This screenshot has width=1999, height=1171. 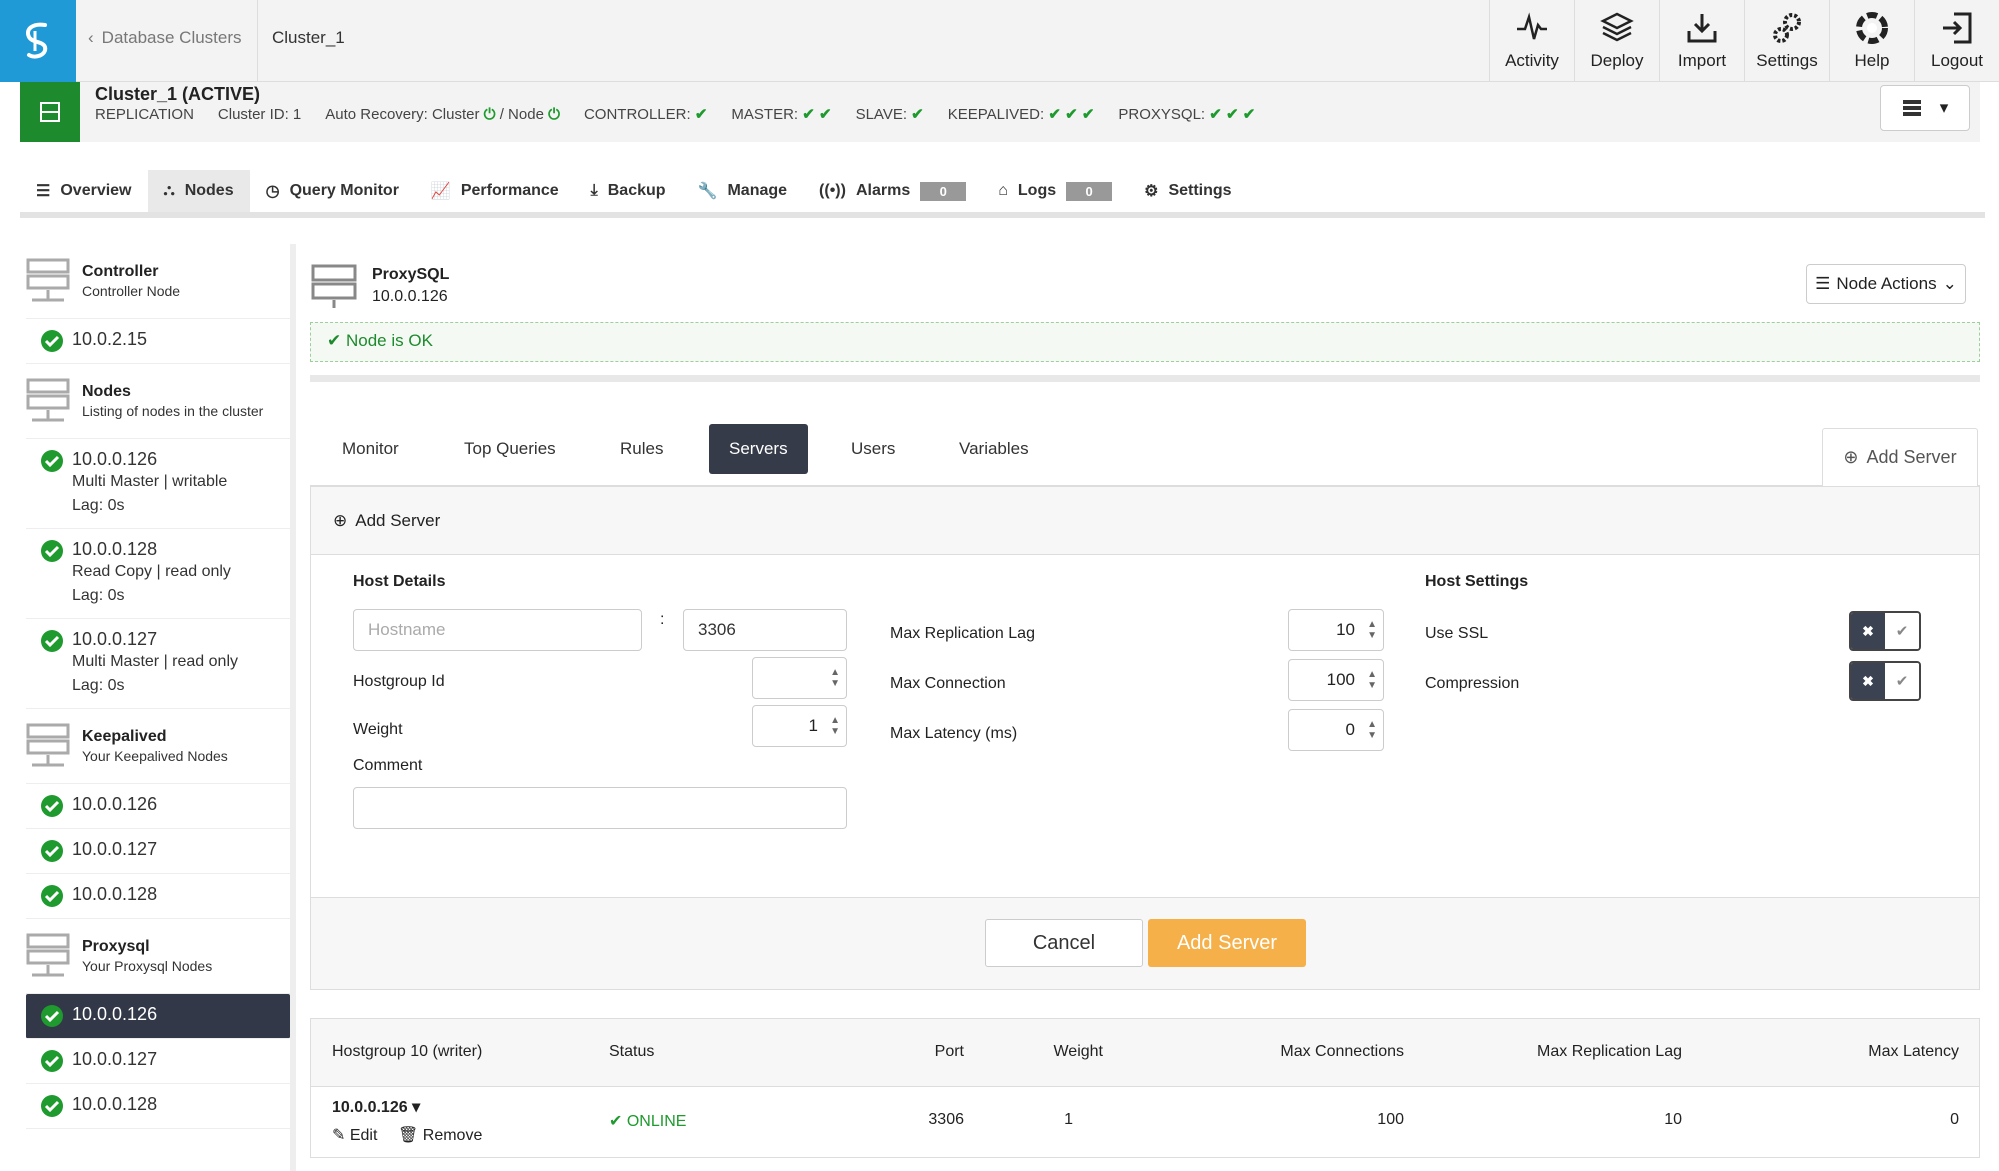 I want to click on check-icon: ✔ ✔ ✔, so click(x=1071, y=114).